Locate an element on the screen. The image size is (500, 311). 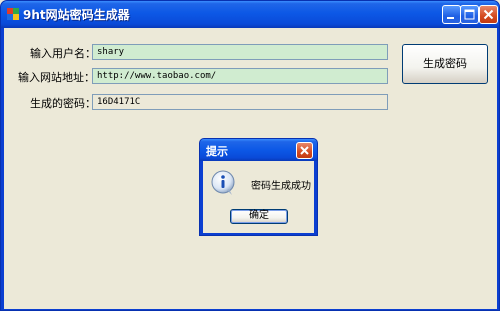
website-label: 输入网站地址： is located at coordinates (56, 77).